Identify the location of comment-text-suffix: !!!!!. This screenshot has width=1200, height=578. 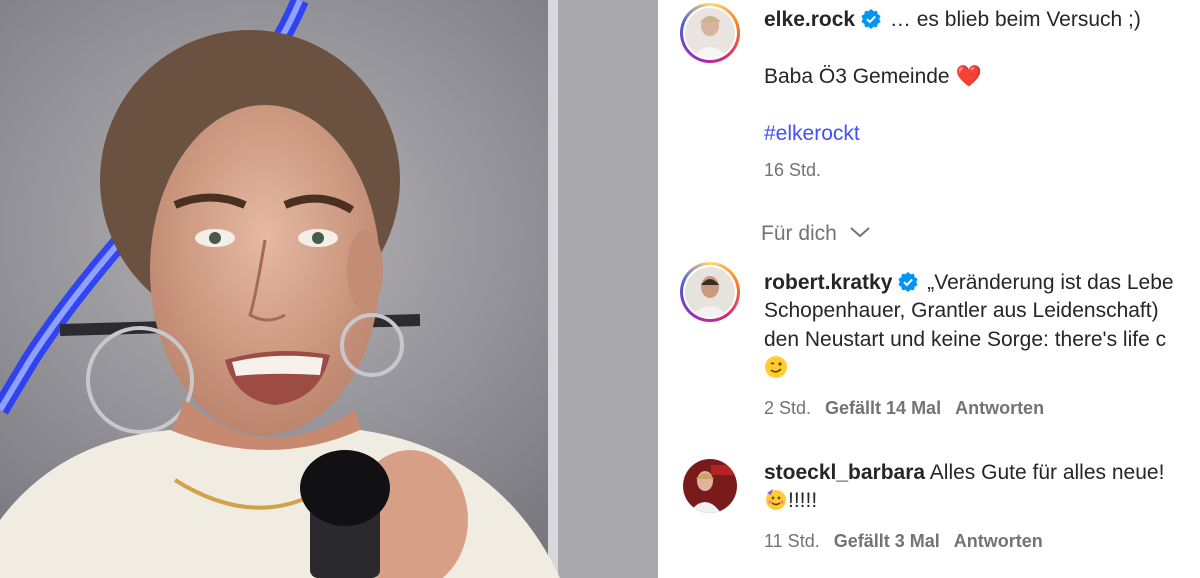
(803, 500).